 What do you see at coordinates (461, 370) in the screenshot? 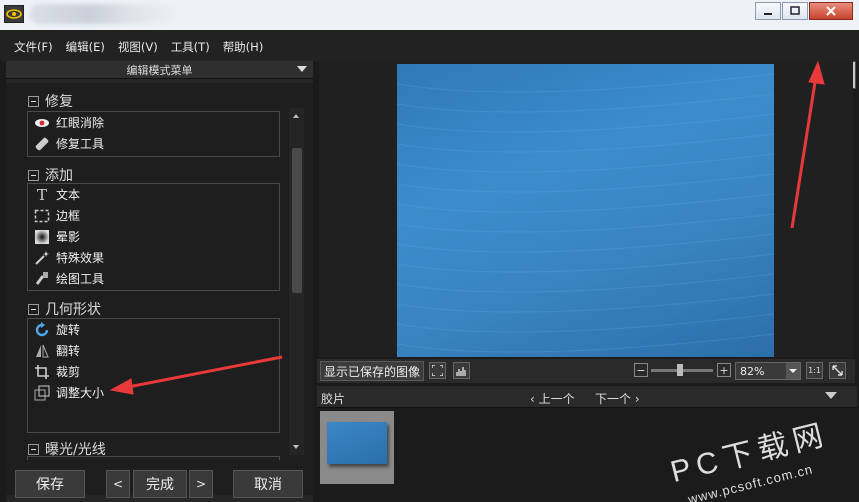
I see `histogram-icon` at bounding box center [461, 370].